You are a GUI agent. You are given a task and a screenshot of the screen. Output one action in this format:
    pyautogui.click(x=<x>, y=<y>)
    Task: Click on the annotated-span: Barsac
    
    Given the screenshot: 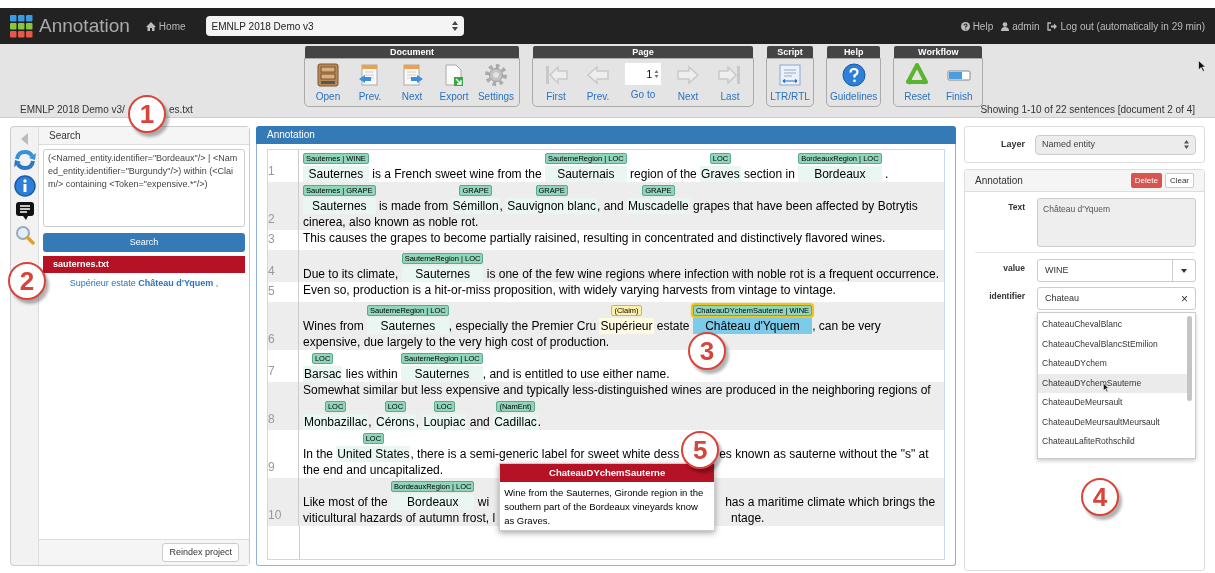 What is the action you would take?
    pyautogui.click(x=323, y=374)
    